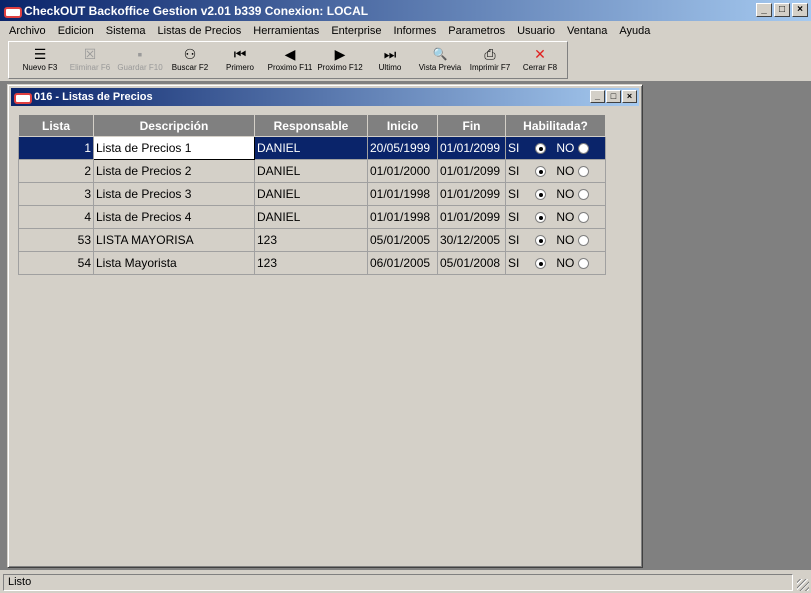 The image size is (811, 593). What do you see at coordinates (340, 60) in the screenshot?
I see `toolbar-button-proximo-f12: ▶ Proximo F12` at bounding box center [340, 60].